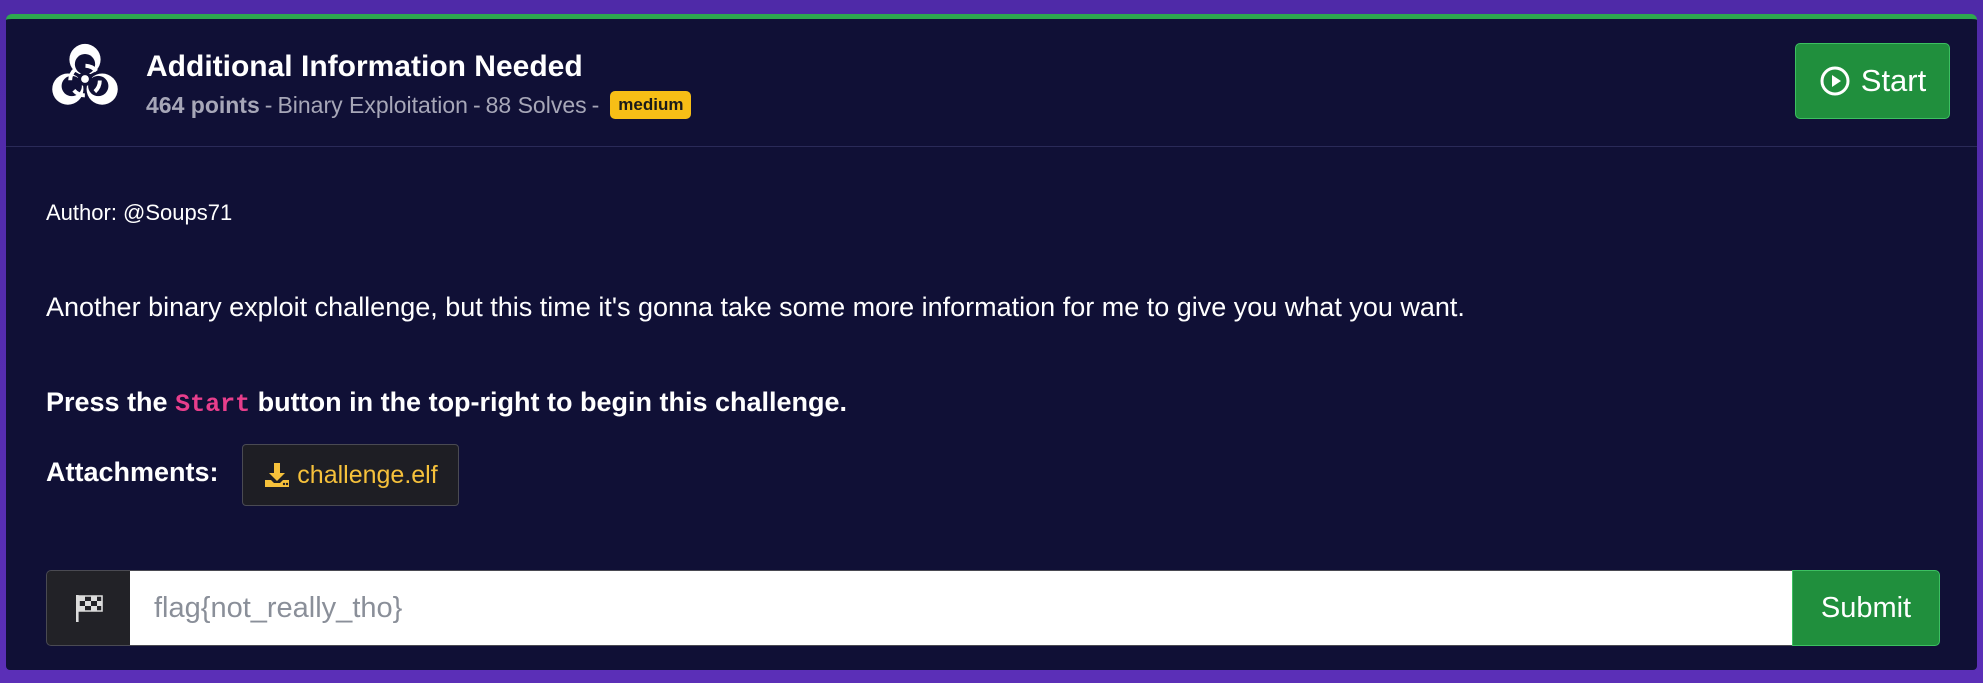 The width and height of the screenshot is (1983, 683). What do you see at coordinates (277, 475) in the screenshot?
I see `download-icon` at bounding box center [277, 475].